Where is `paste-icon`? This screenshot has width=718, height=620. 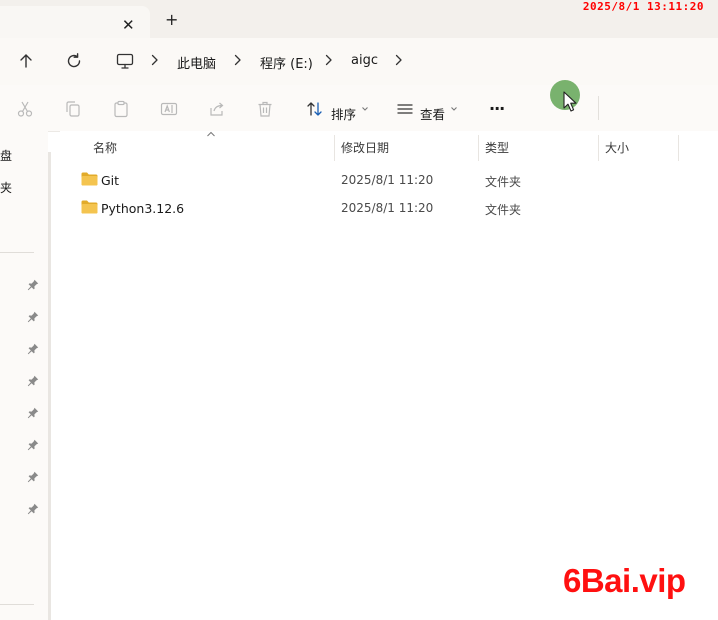
paste-icon is located at coordinates (121, 109).